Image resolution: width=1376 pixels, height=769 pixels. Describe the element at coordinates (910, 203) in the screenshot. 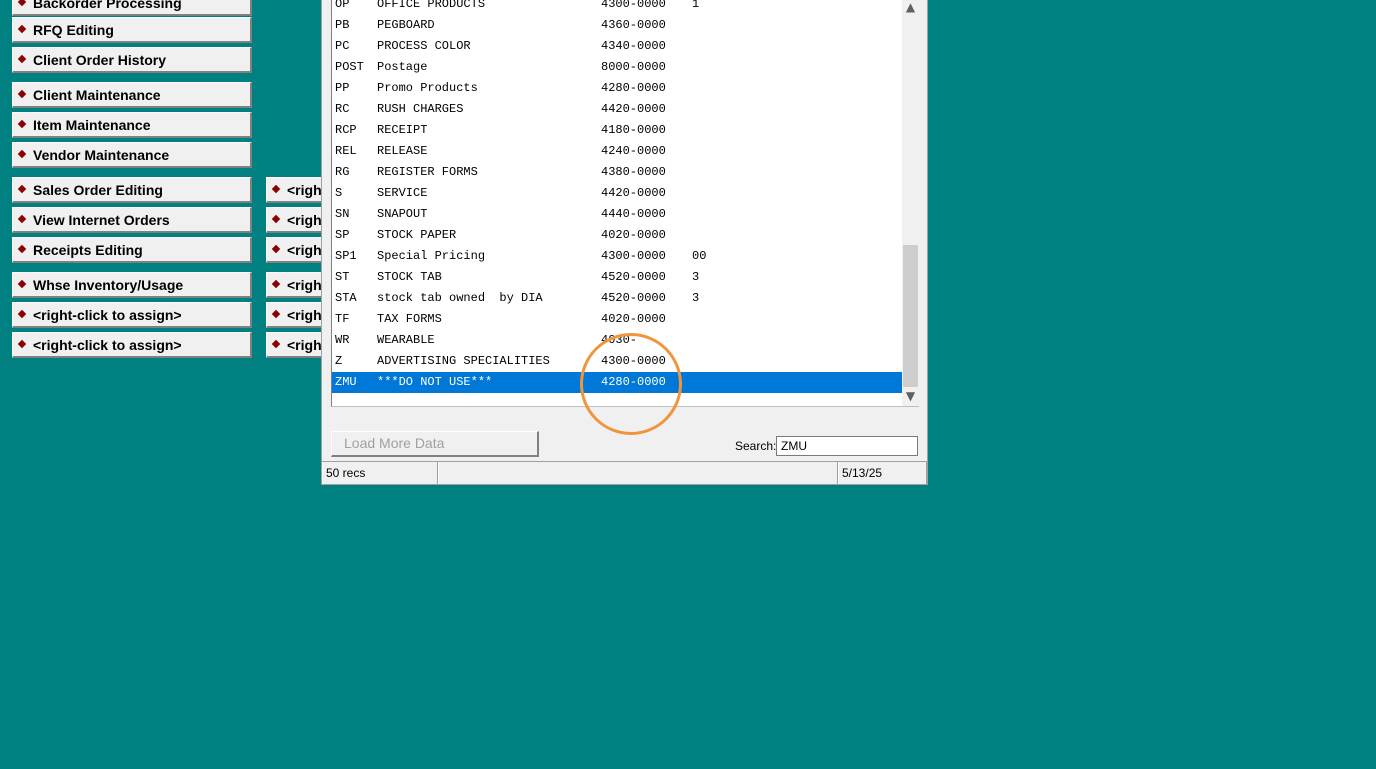

I see `vertical-scrollbar: ▲ ▼` at that location.